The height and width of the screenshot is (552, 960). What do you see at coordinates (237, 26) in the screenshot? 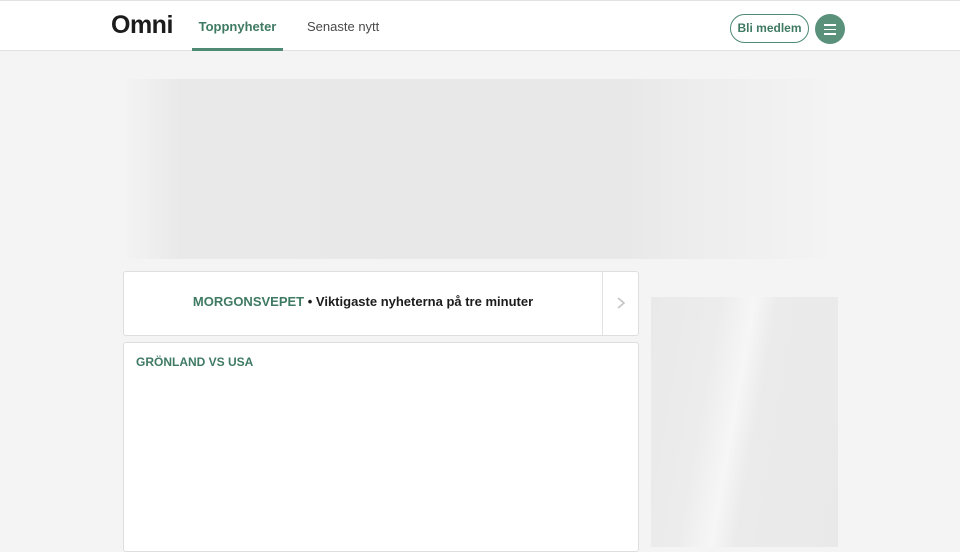
I see `tab-toppnyheter: Toppnyheter` at bounding box center [237, 26].